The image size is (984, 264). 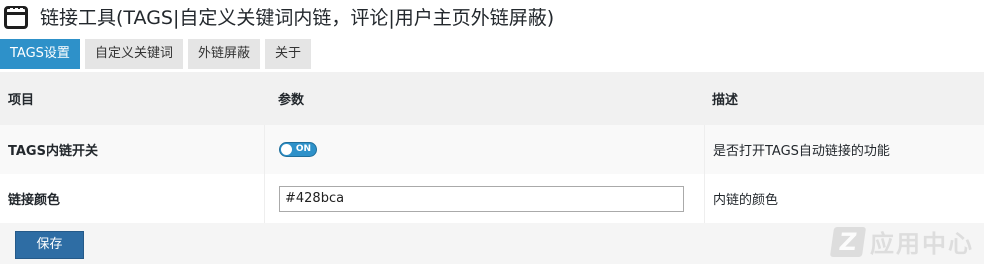 What do you see at coordinates (49, 245) in the screenshot?
I see `save-button: 保存` at bounding box center [49, 245].